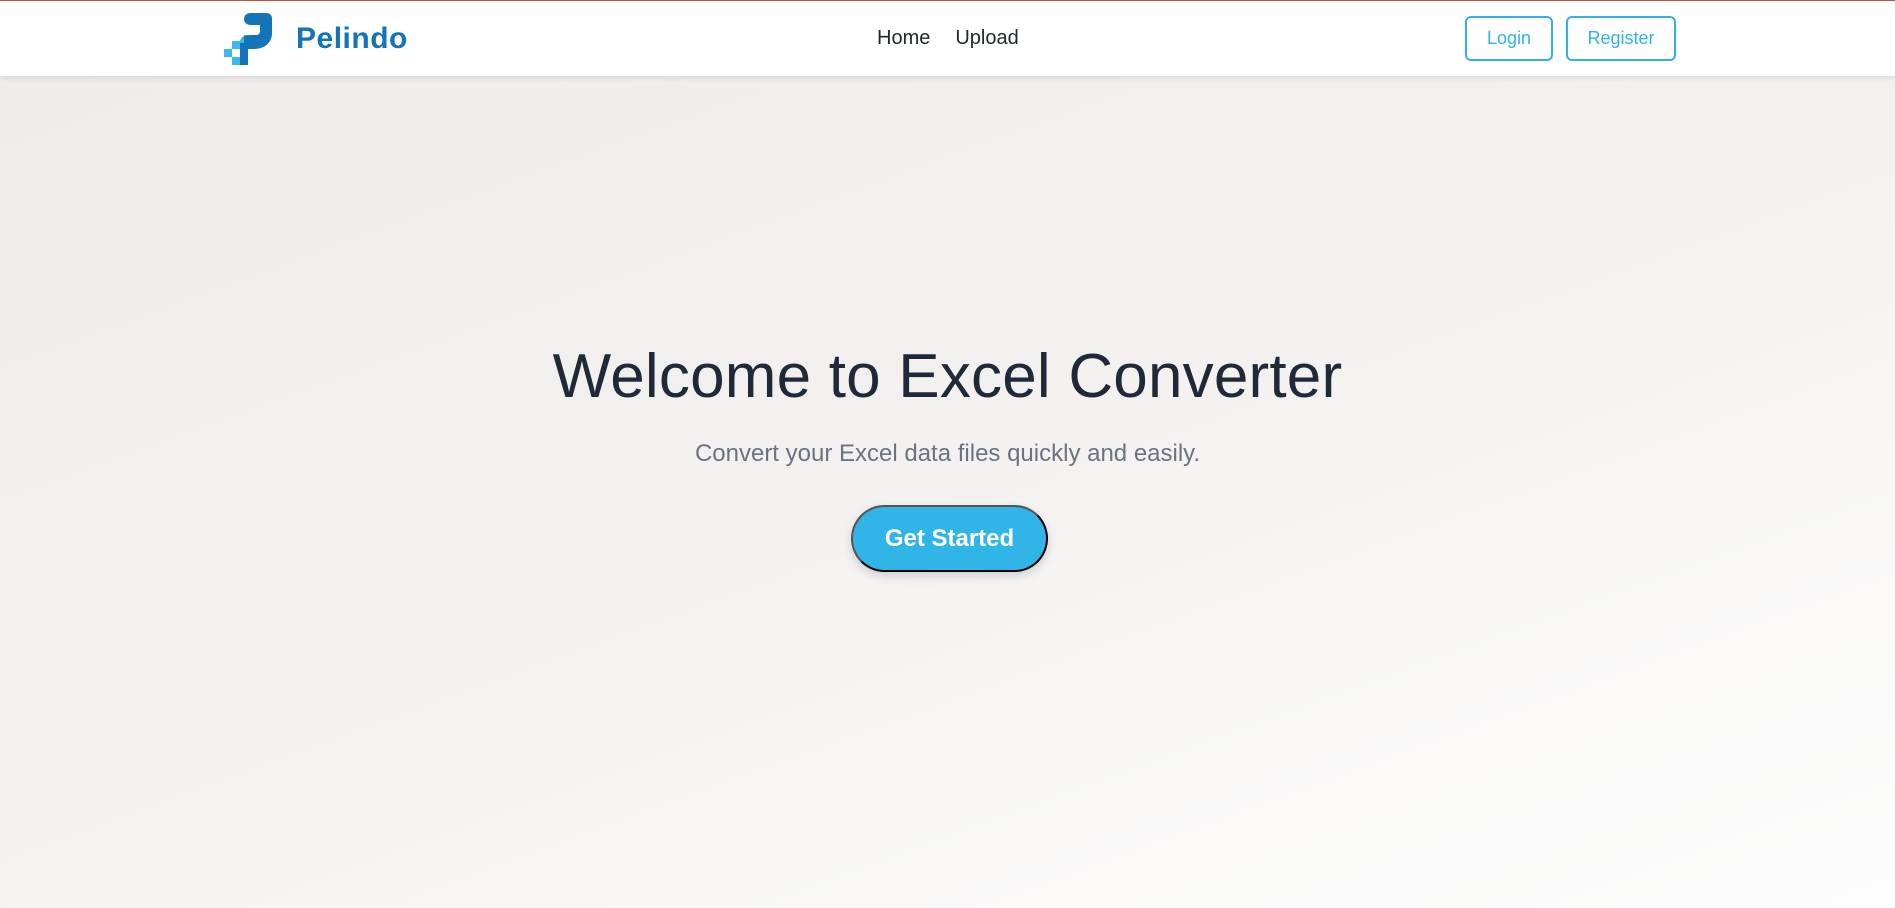 The image size is (1895, 908). I want to click on brand-link: Pelindo, so click(316, 39).